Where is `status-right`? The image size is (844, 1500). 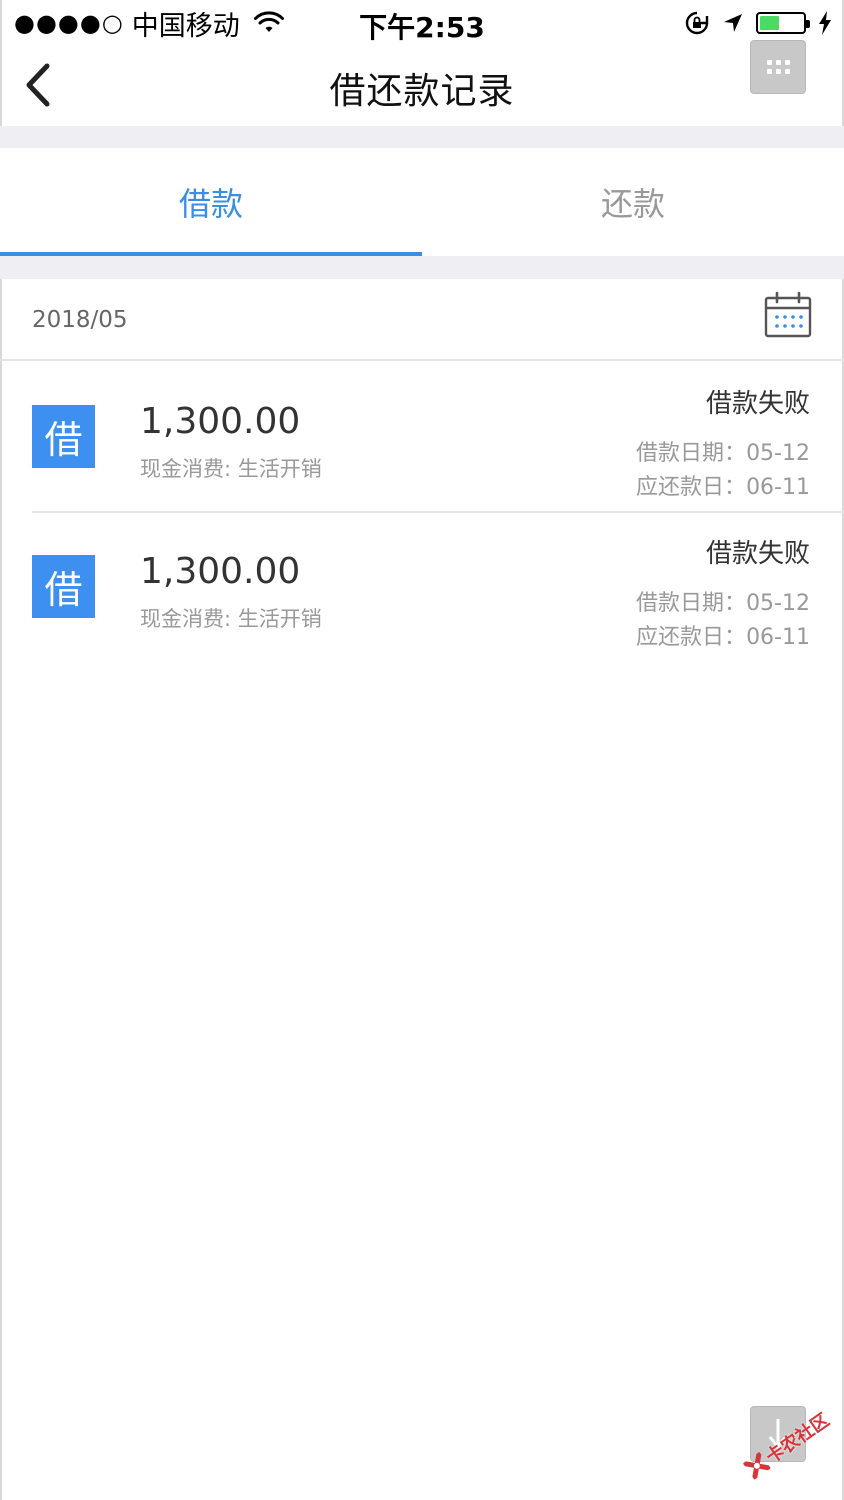 status-right is located at coordinates (758, 23).